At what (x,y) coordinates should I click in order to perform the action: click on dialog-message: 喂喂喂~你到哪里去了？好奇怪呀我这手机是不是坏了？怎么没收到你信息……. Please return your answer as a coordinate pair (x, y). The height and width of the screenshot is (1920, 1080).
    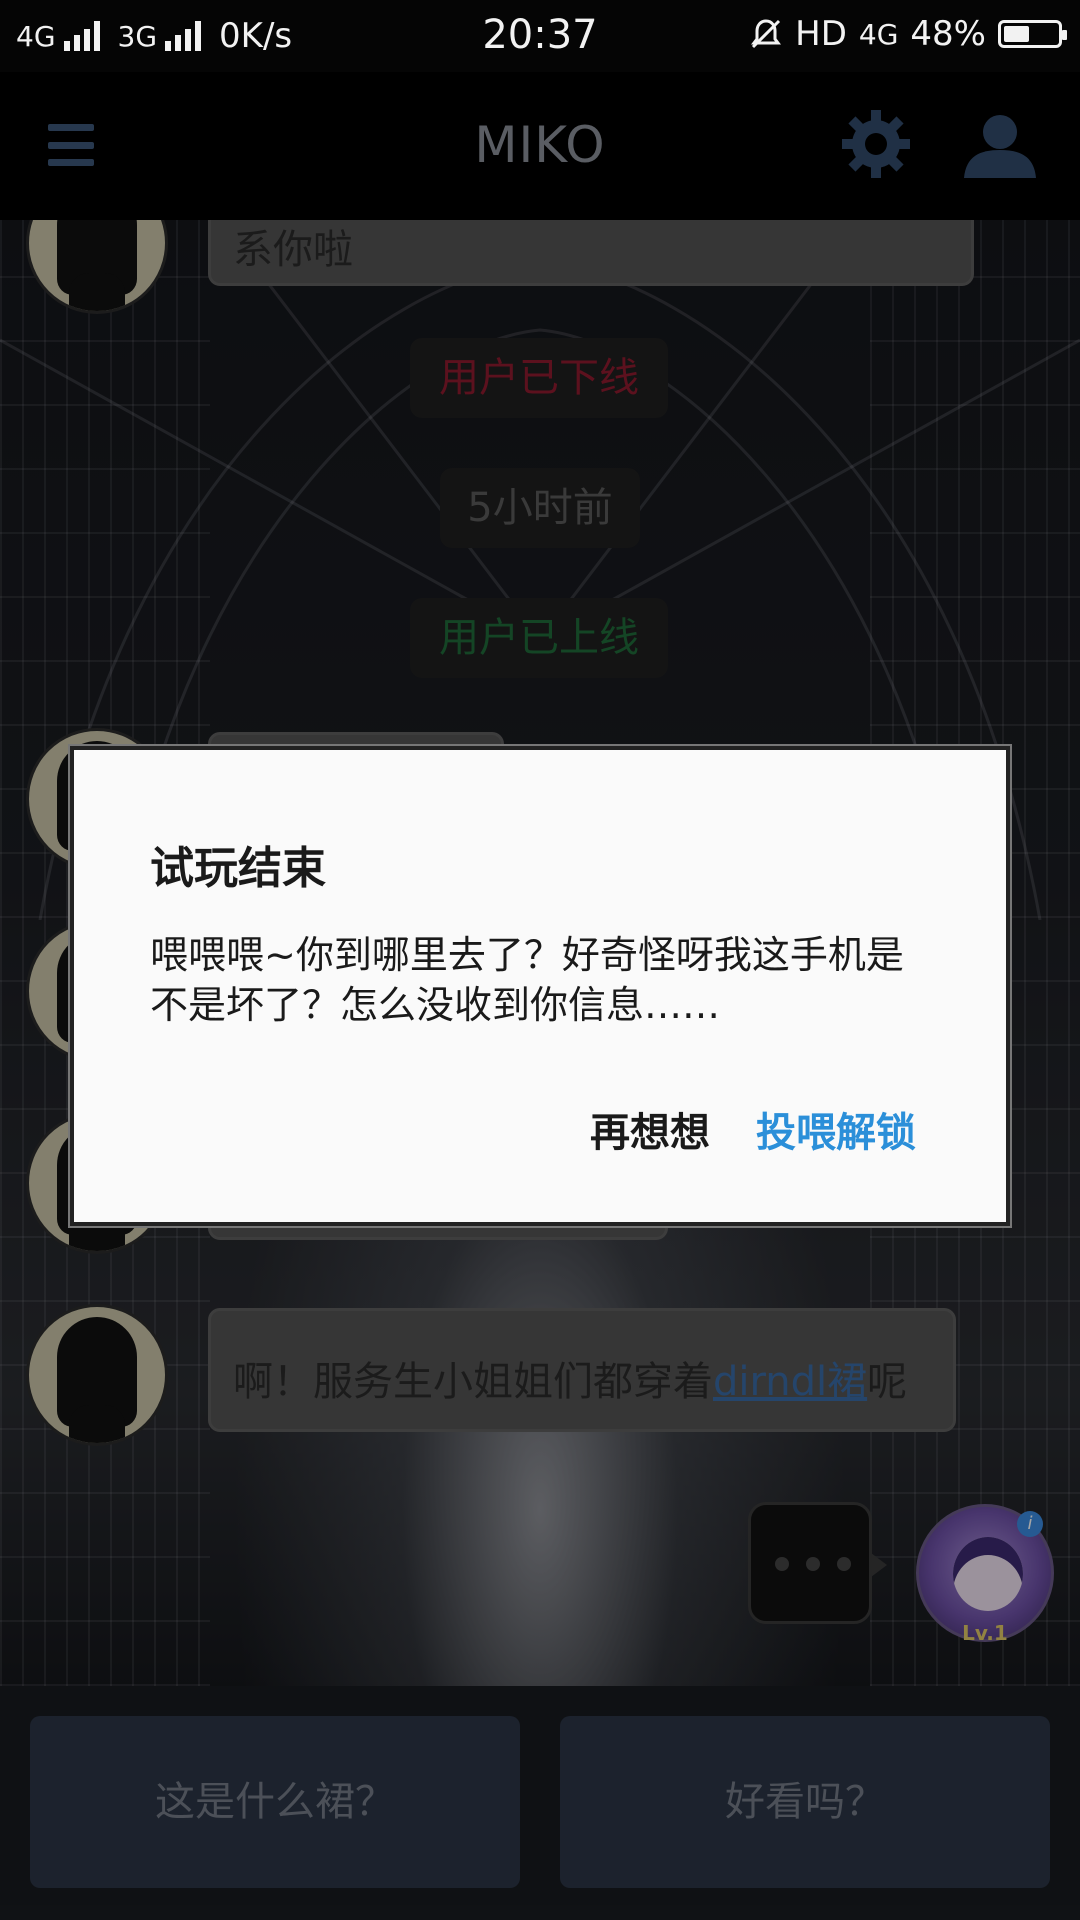
    Looking at the image, I should click on (527, 980).